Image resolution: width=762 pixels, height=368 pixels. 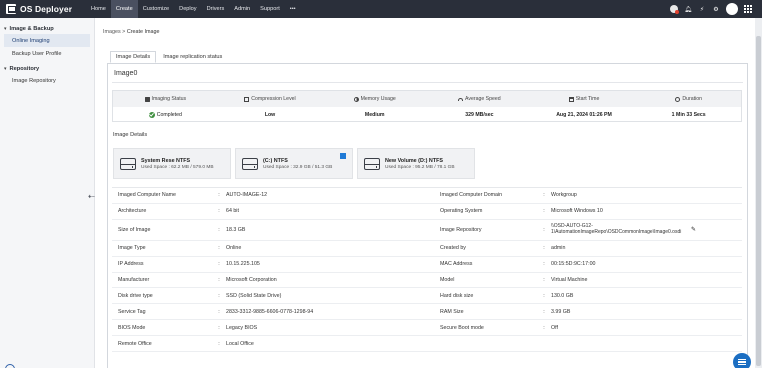 I want to click on property-label: Image Repository, so click(x=461, y=229).